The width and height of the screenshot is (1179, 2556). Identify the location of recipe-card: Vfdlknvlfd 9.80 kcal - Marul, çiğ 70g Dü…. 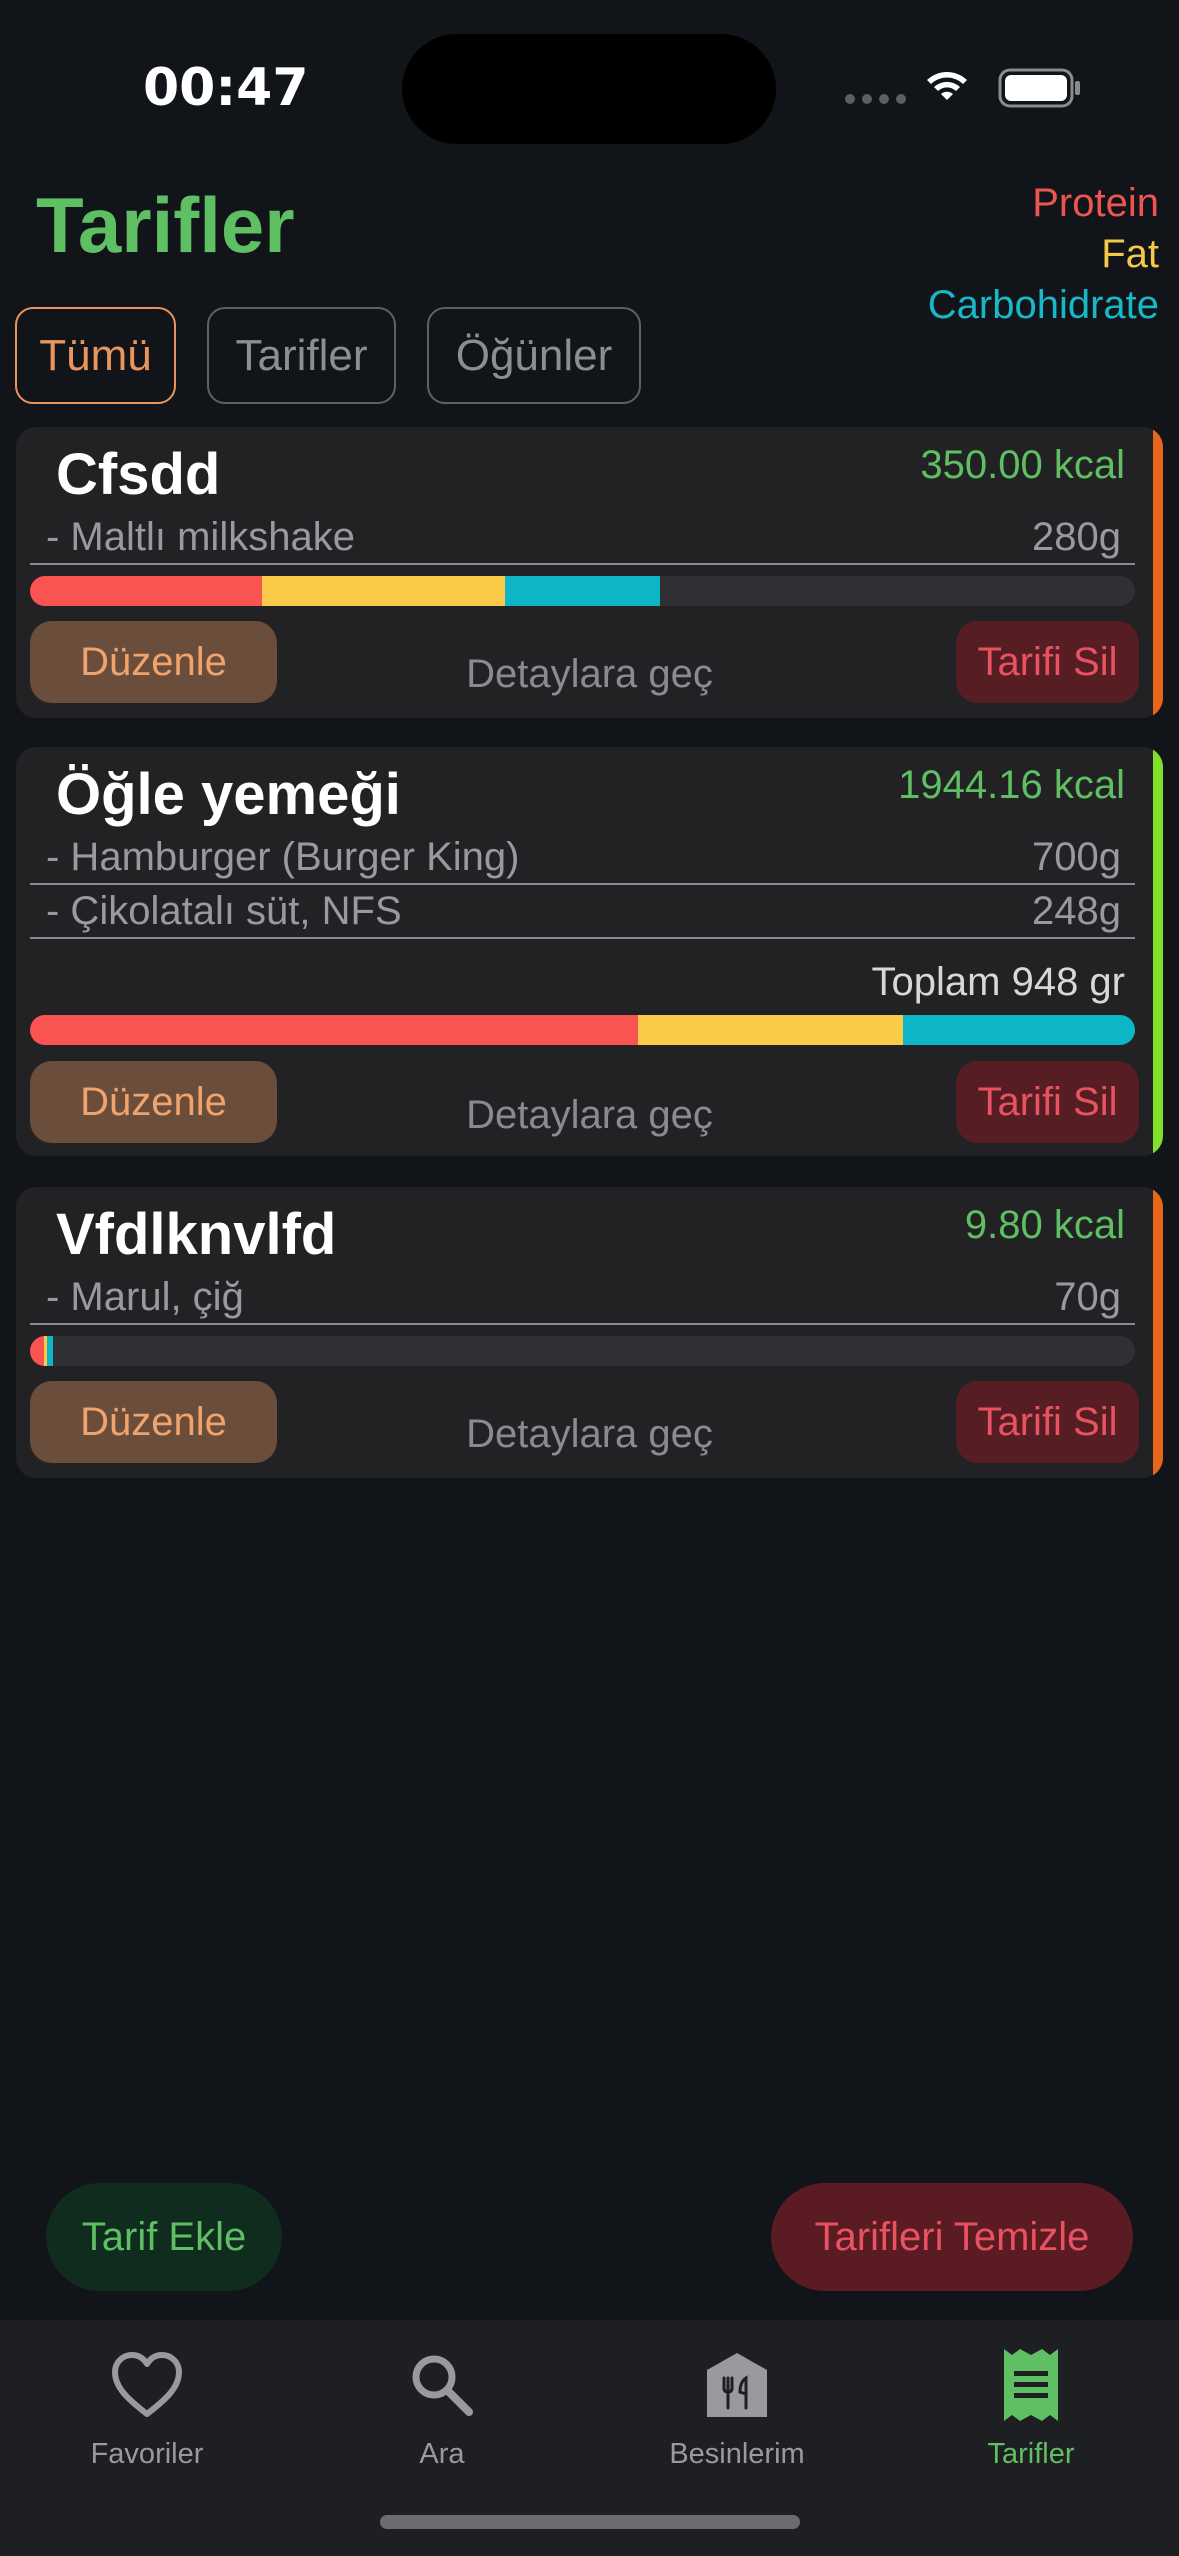
(589, 1332).